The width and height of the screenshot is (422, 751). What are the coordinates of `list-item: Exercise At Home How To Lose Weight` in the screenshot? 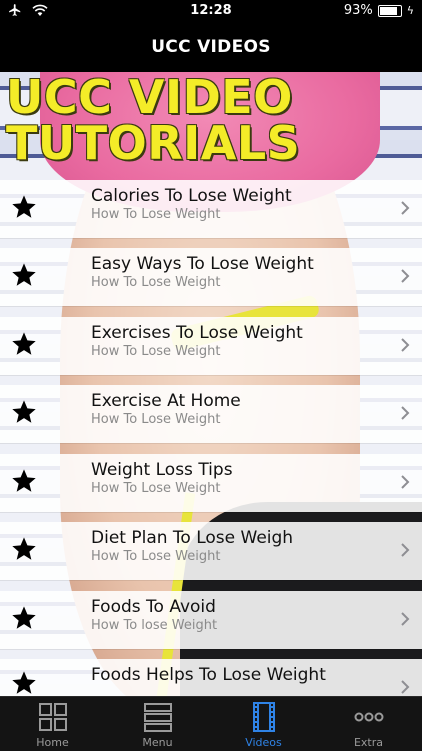 It's located at (211, 414).